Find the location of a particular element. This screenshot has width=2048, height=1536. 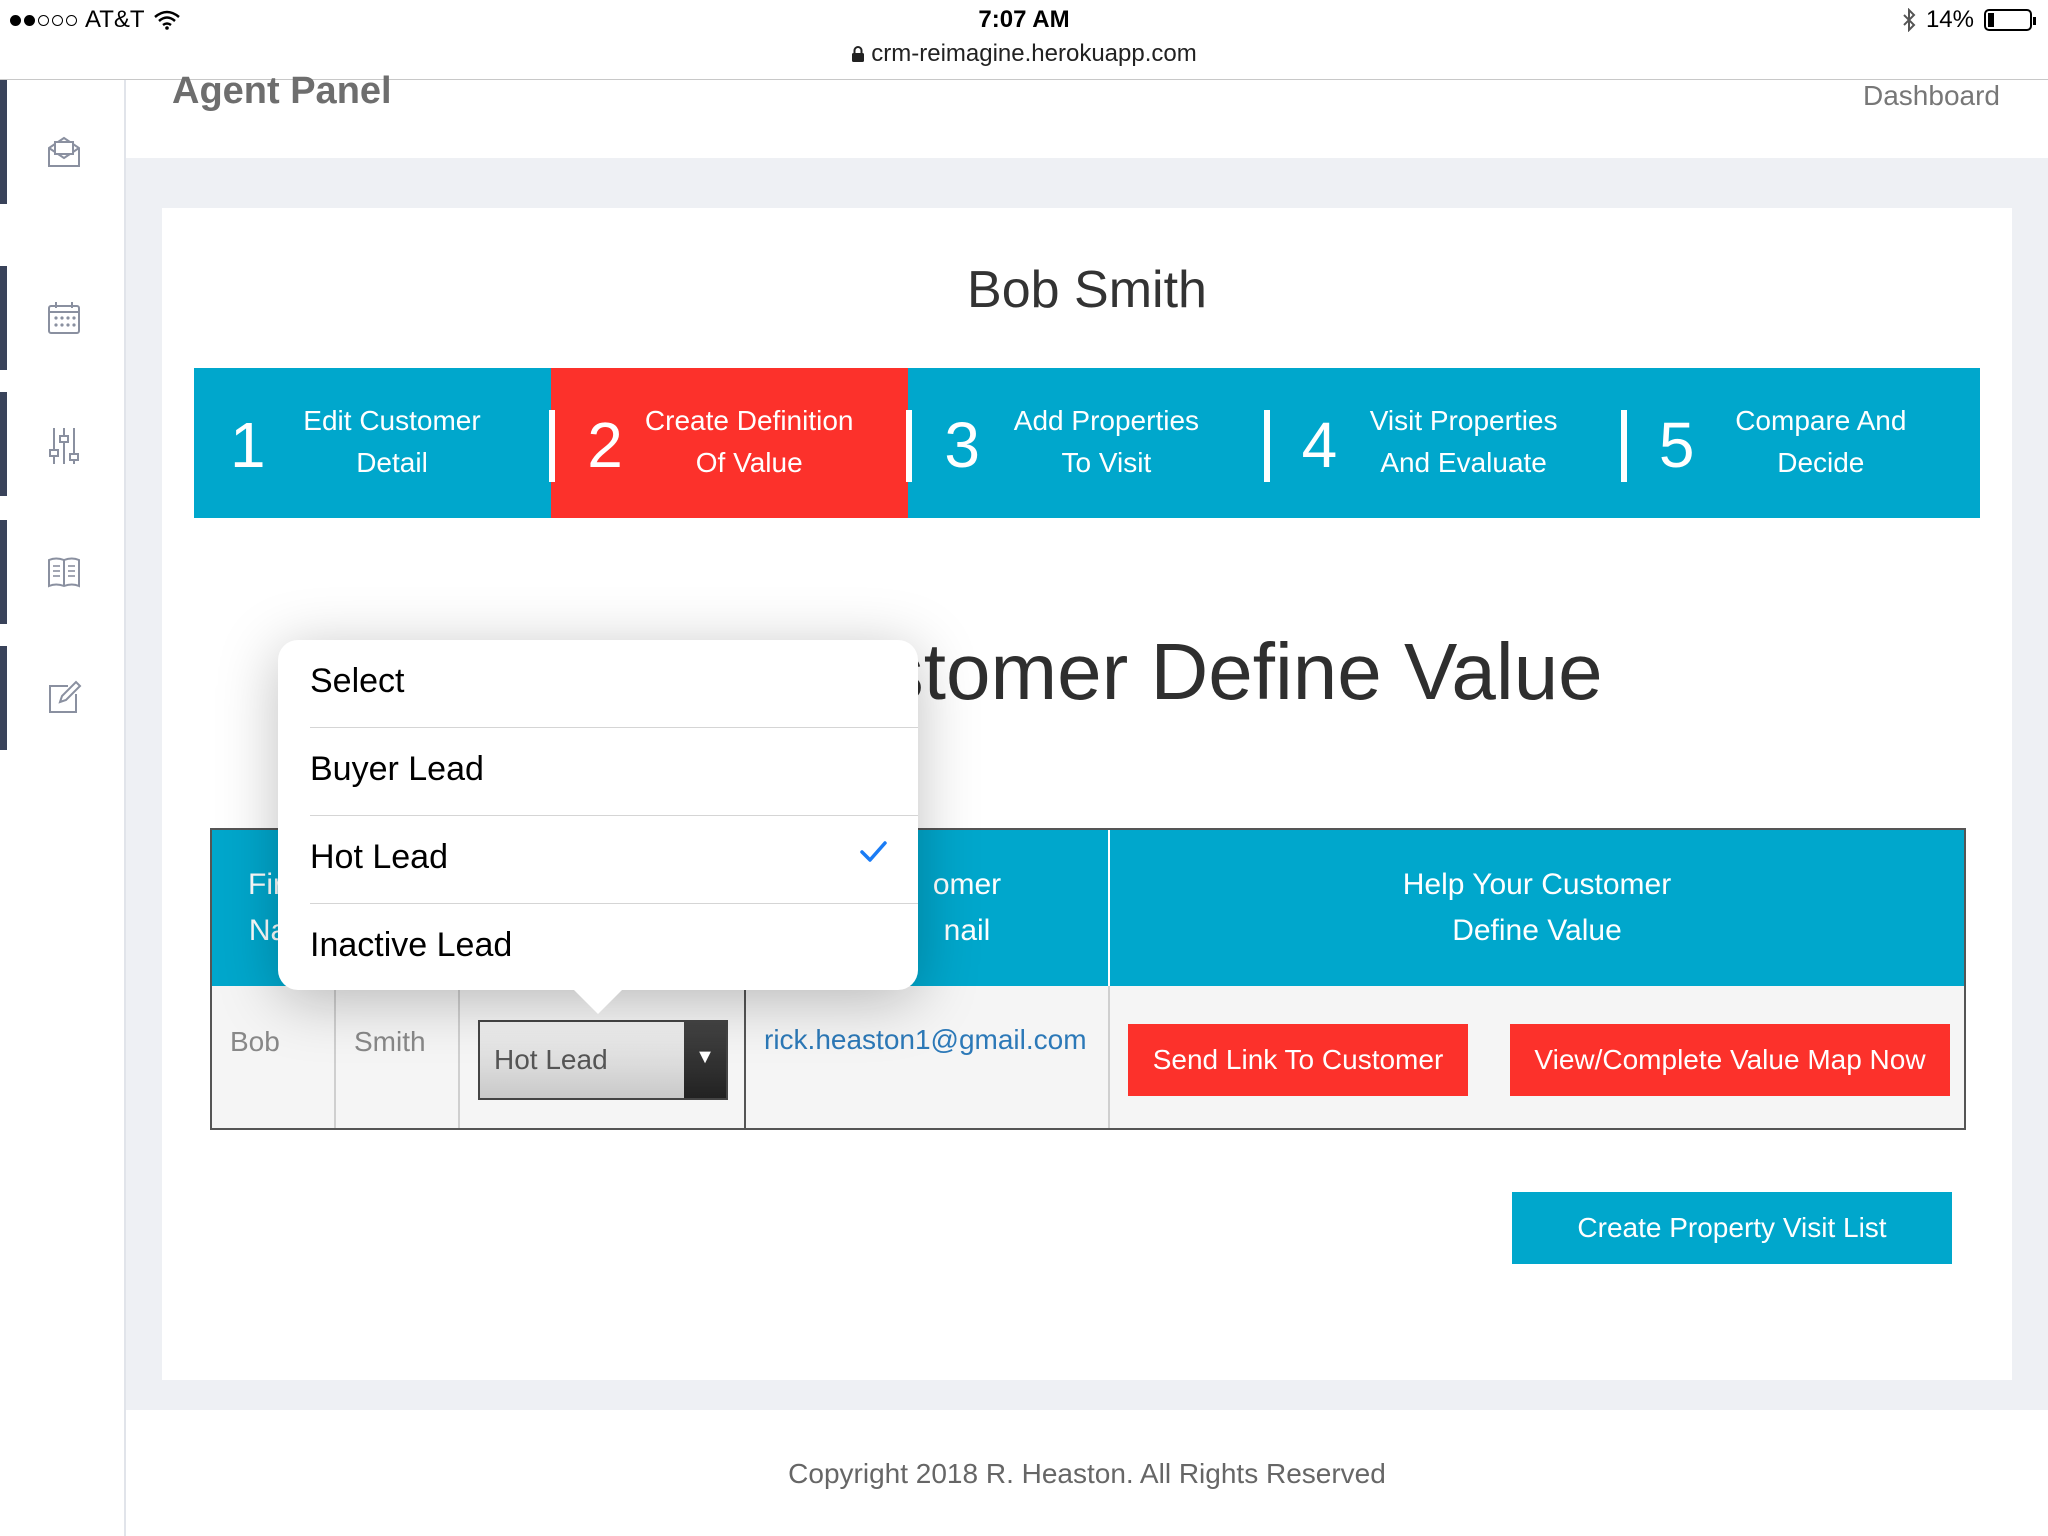

cell-email: rick.heaston1@gmail.com is located at coordinates (928, 1057).